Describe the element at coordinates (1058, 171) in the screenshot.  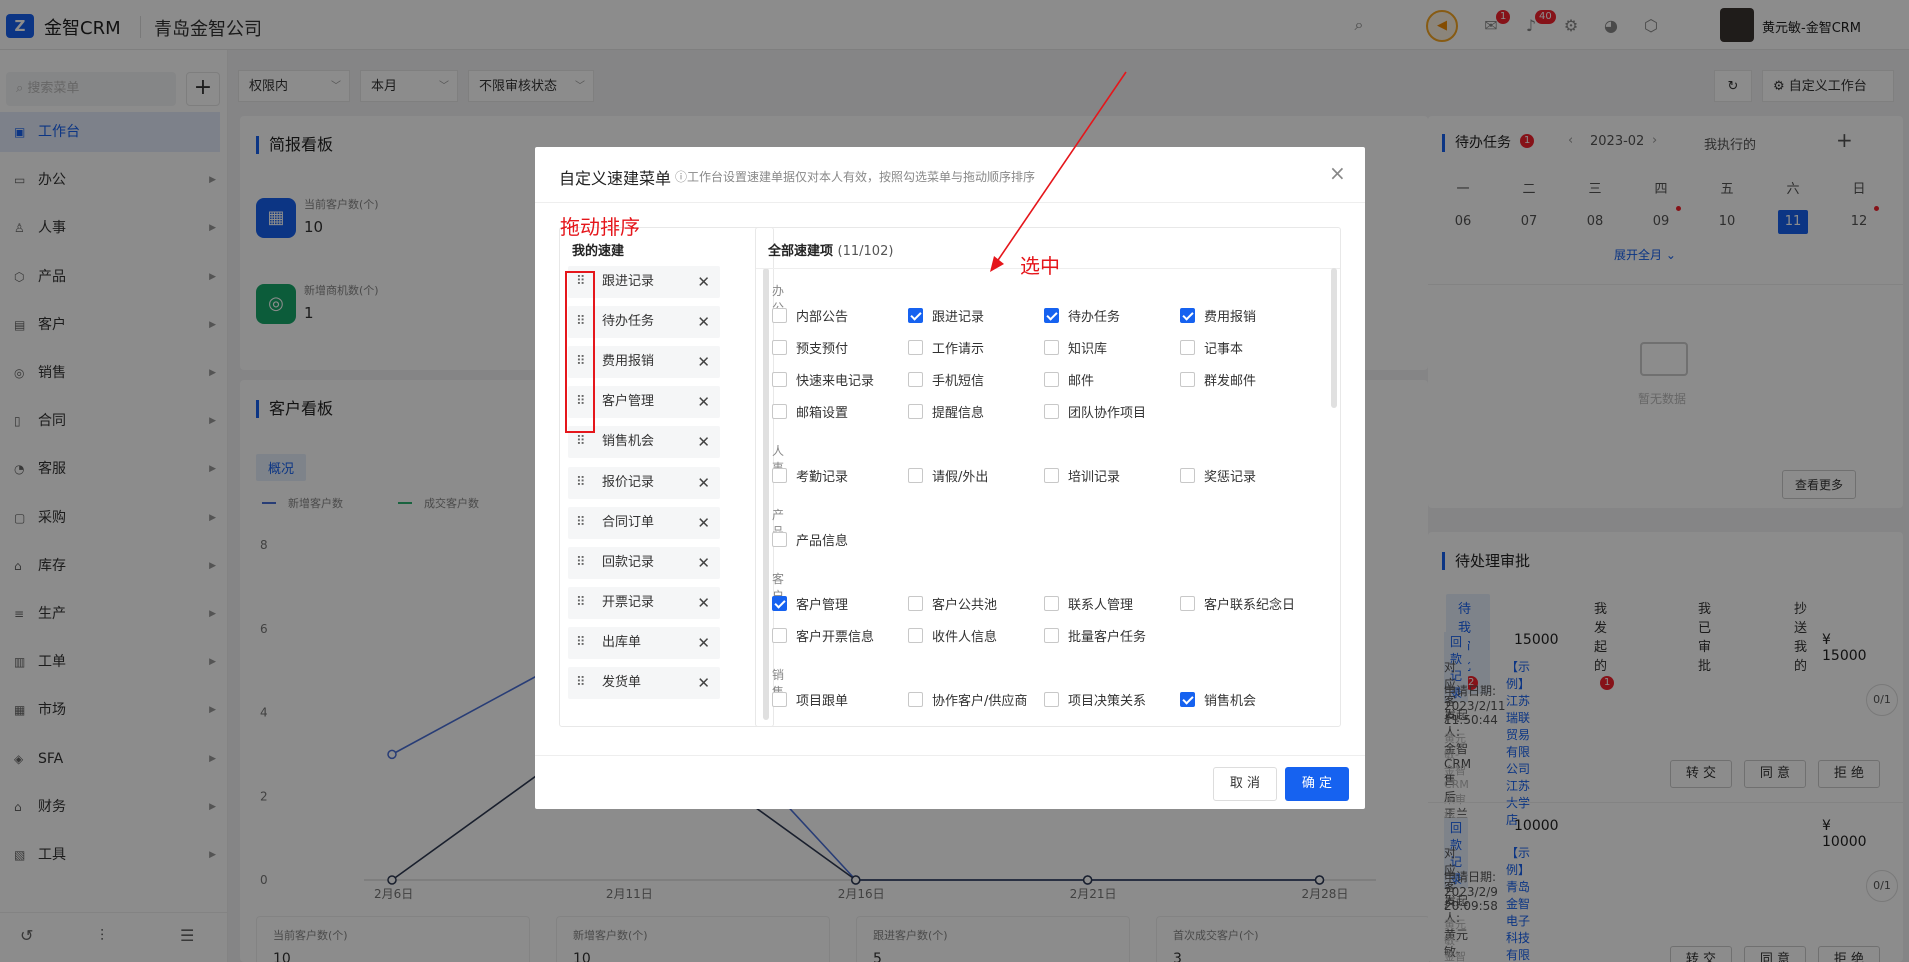
I see `annotation-arrow` at that location.